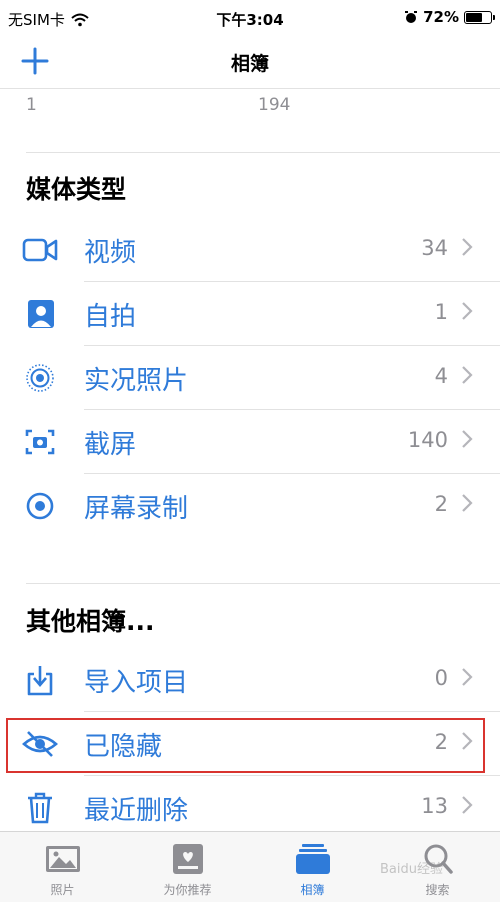  What do you see at coordinates (188, 859) in the screenshot?
I see `for-you-tab-icon` at bounding box center [188, 859].